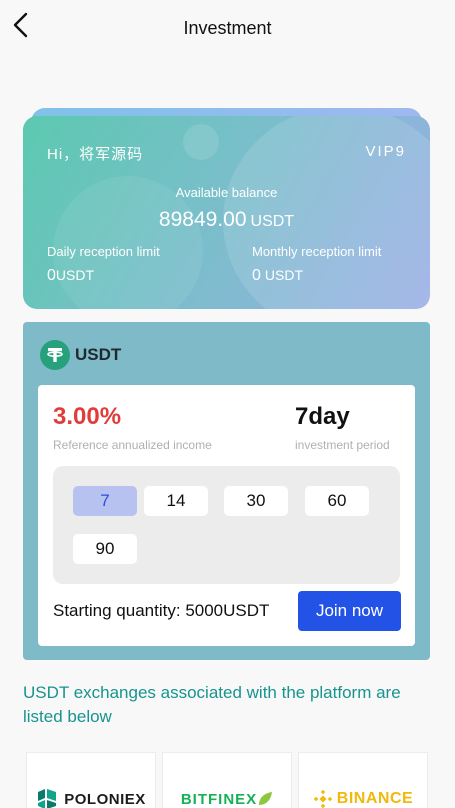 This screenshot has width=455, height=808. I want to click on daily-limit-label: Daily reception limit, so click(103, 251).